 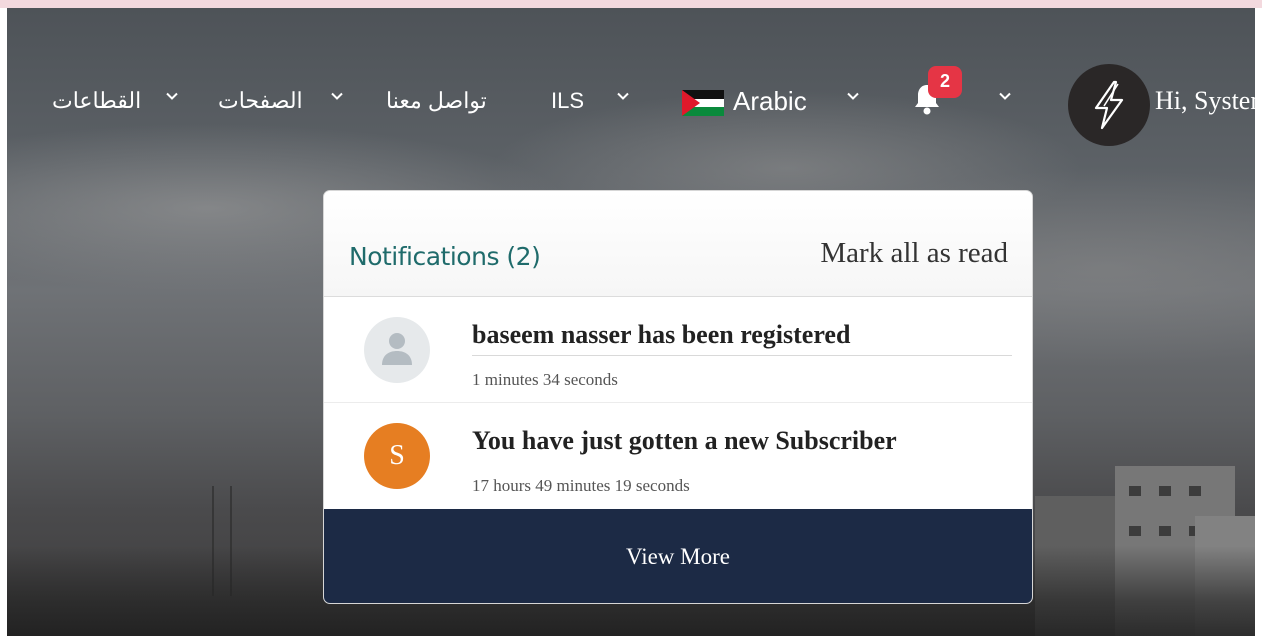 I want to click on lightning-bolt-icon, so click(x=1109, y=105).